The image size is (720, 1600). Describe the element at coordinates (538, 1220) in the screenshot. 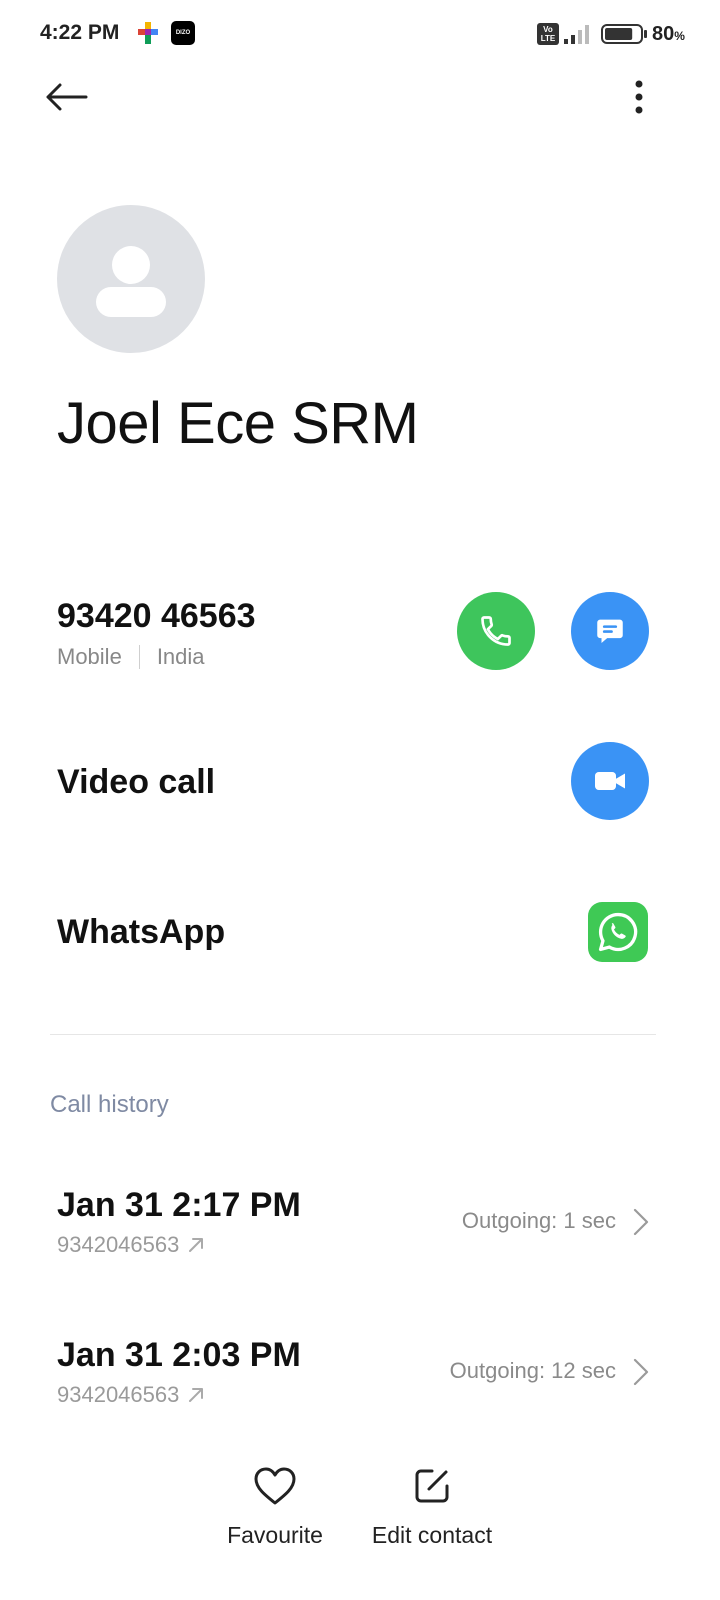

I see `call-status: Outgoing: 1 sec` at that location.